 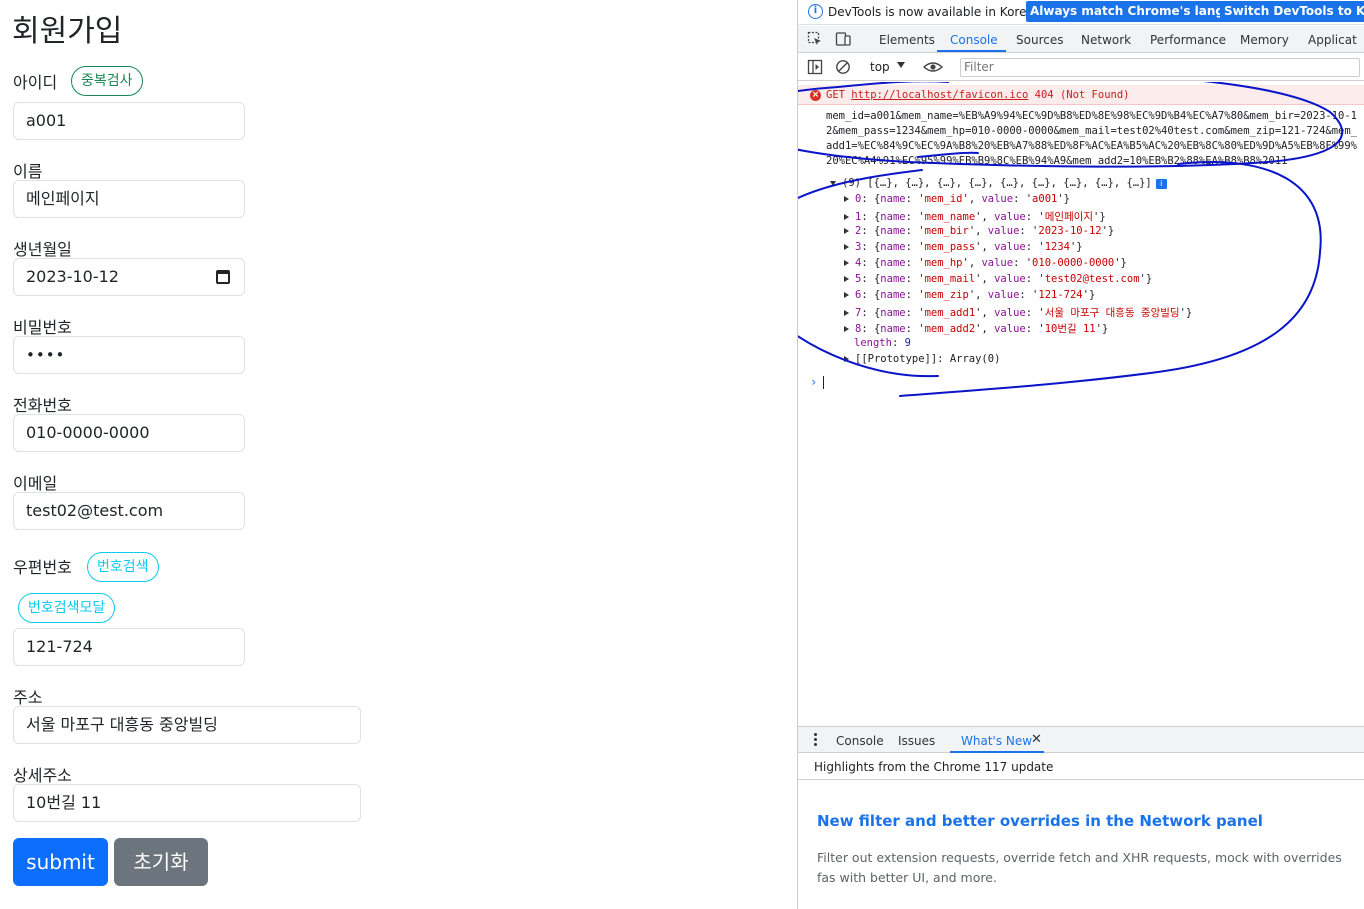 What do you see at coordinates (67, 608) in the screenshot?
I see `zip-modal-button: 번호검색모달` at bounding box center [67, 608].